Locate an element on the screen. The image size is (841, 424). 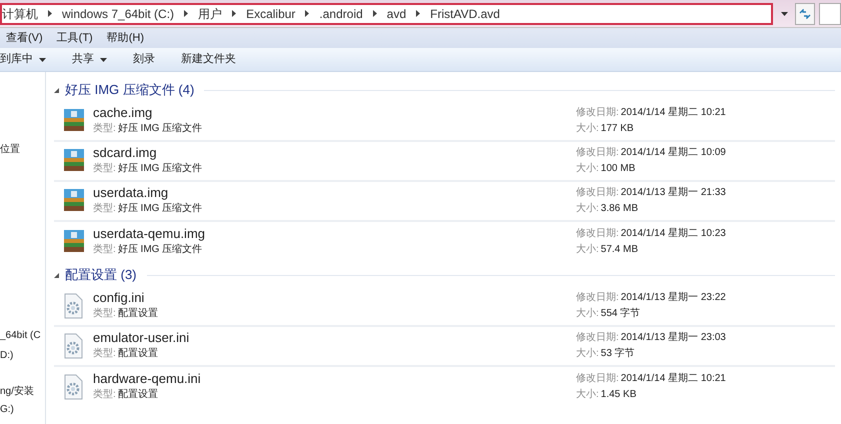
file-name: hardware-qemu.ini is located at coordinates (334, 379).